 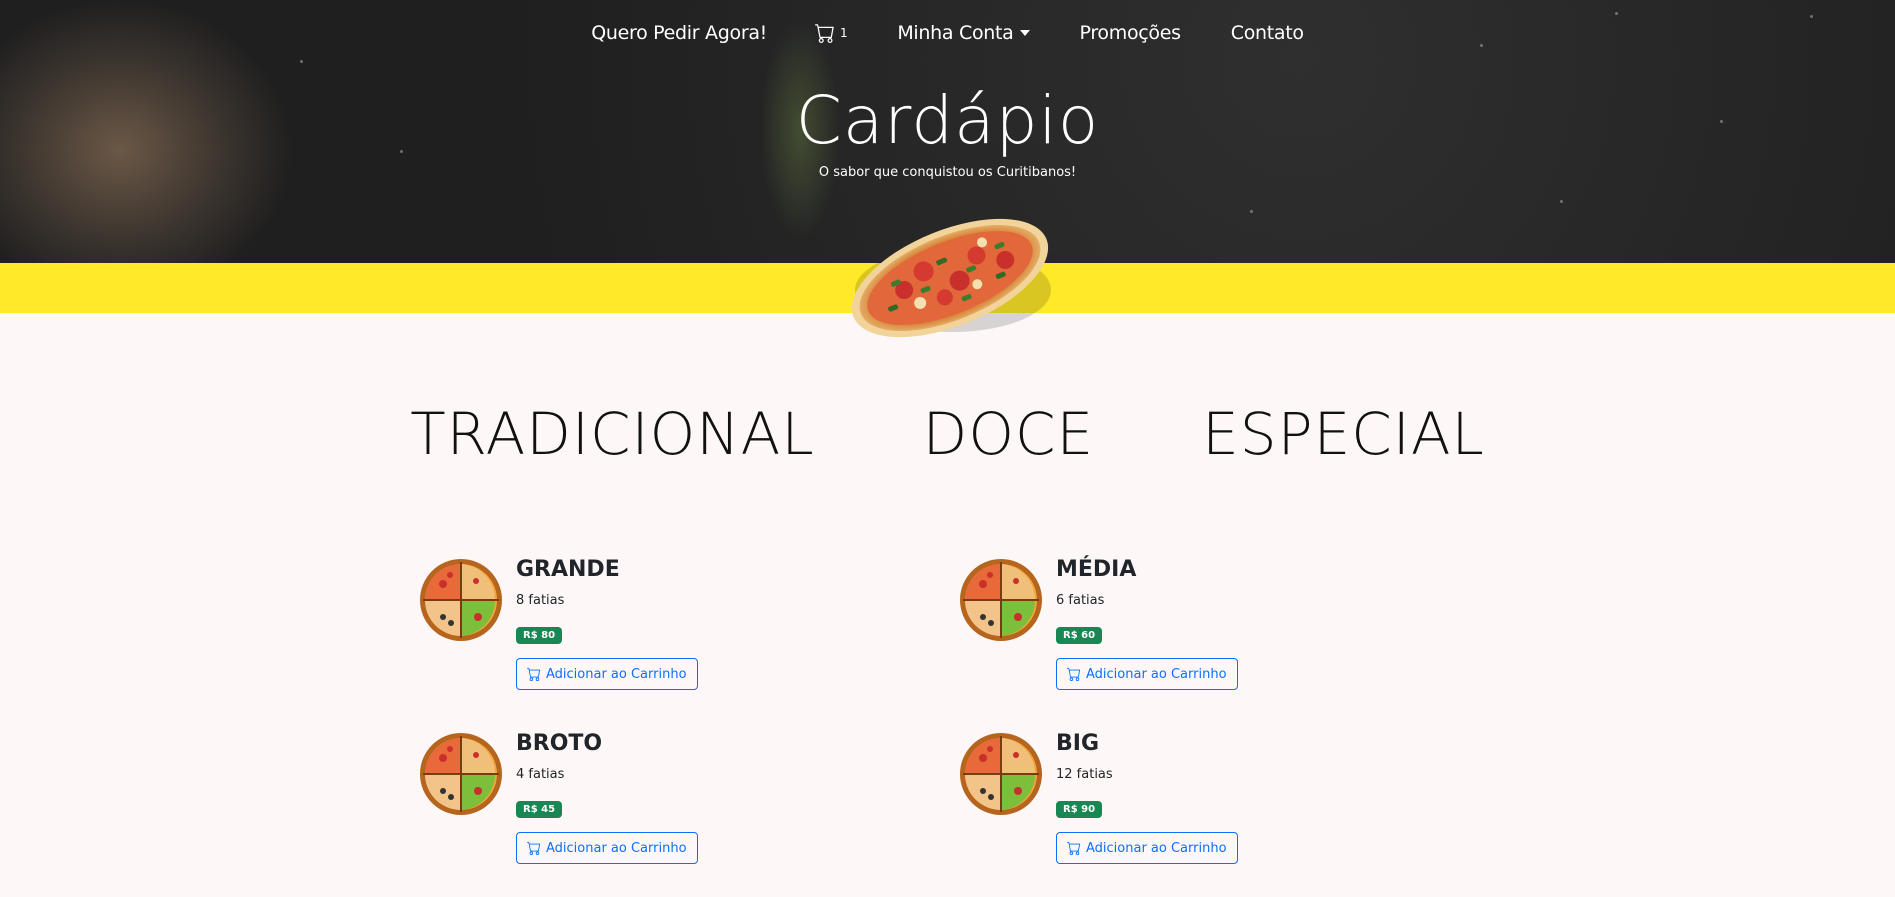 What do you see at coordinates (1079, 809) in the screenshot?
I see `price-badge: R$ 90` at bounding box center [1079, 809].